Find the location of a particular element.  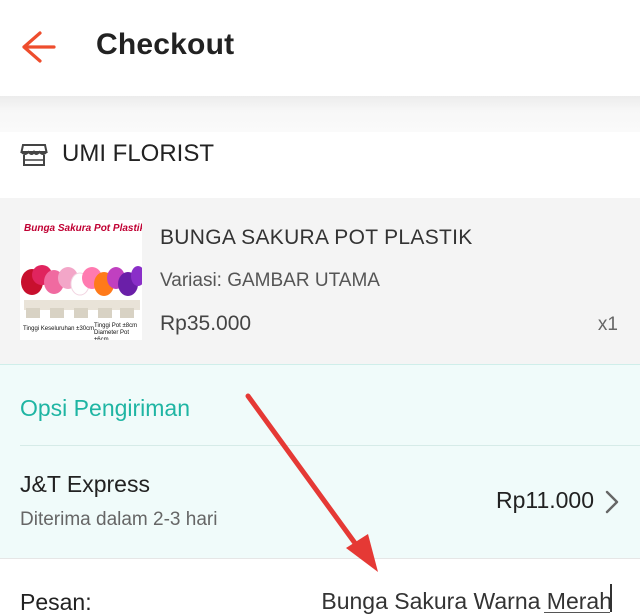

back-button is located at coordinates (38, 47).